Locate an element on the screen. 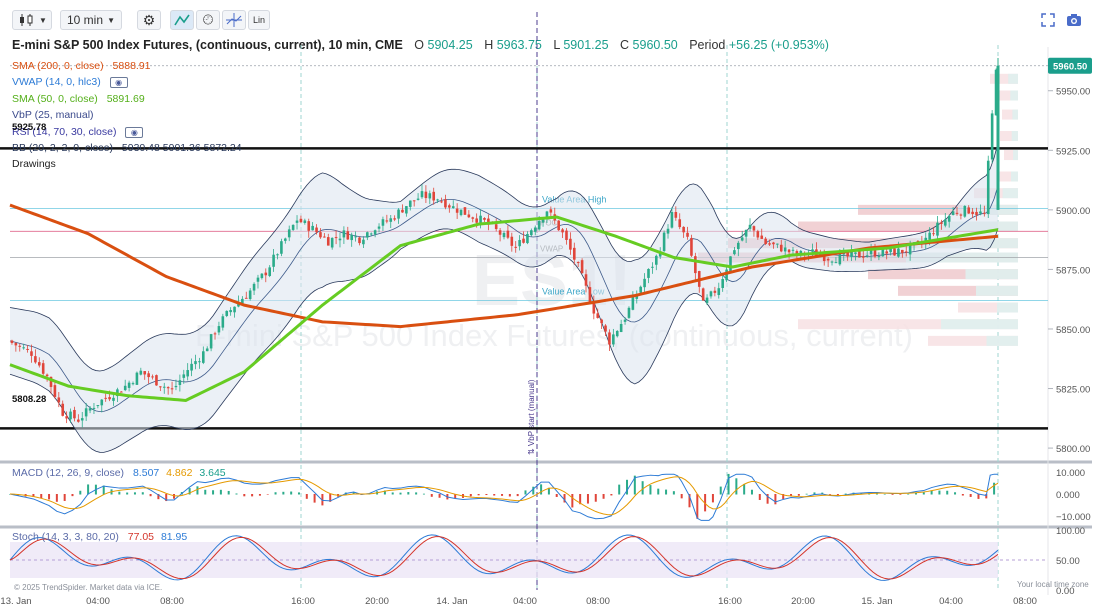  drawings-legend: Drawings is located at coordinates (34, 164).